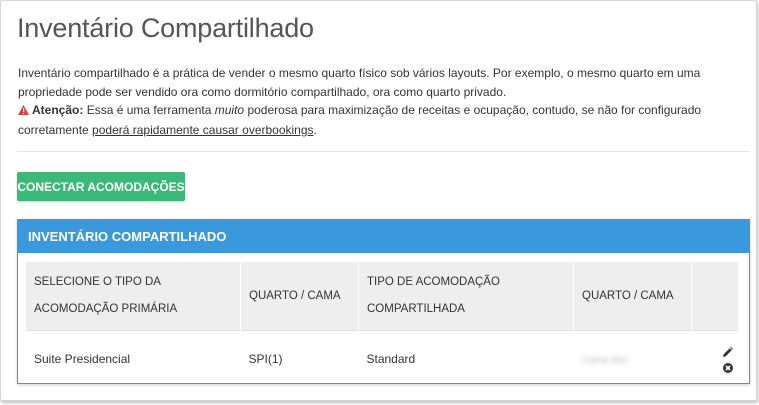  What do you see at coordinates (23, 111) in the screenshot?
I see `warning-triangle-icon` at bounding box center [23, 111].